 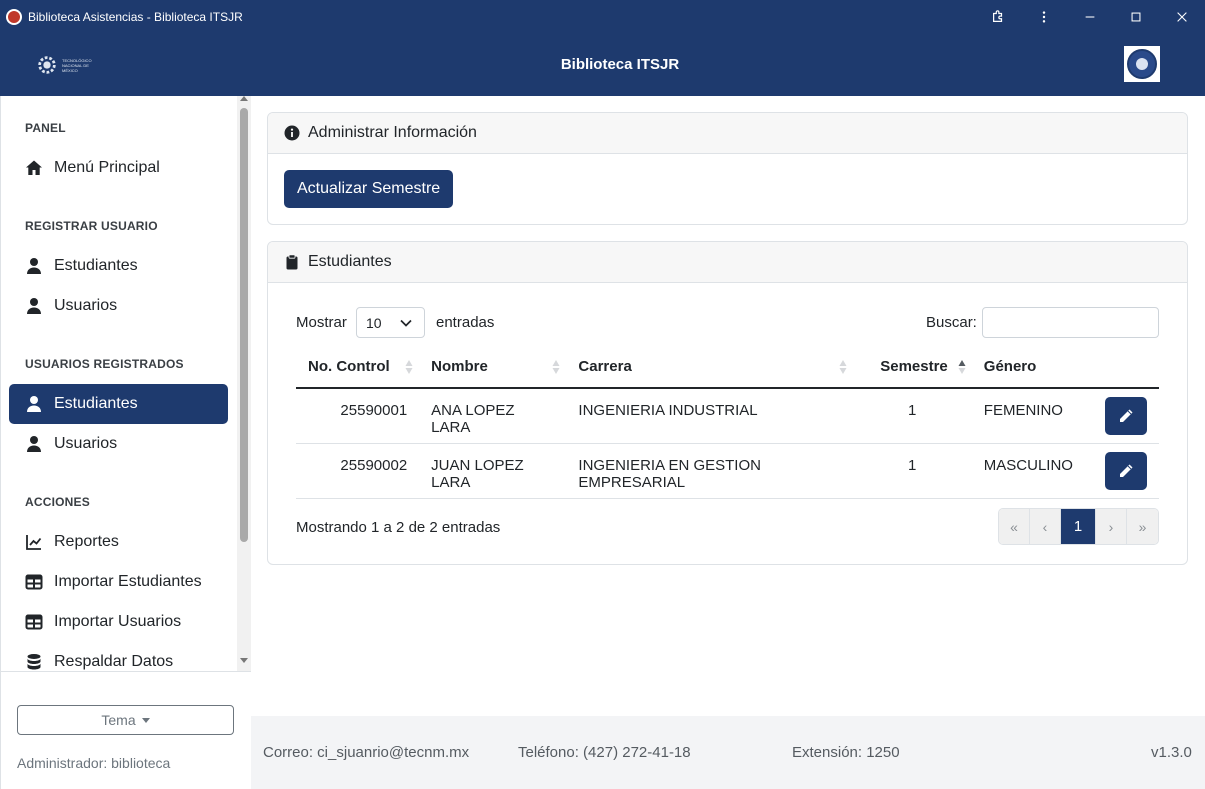 I want to click on card-title: Administrar Información, so click(x=392, y=132).